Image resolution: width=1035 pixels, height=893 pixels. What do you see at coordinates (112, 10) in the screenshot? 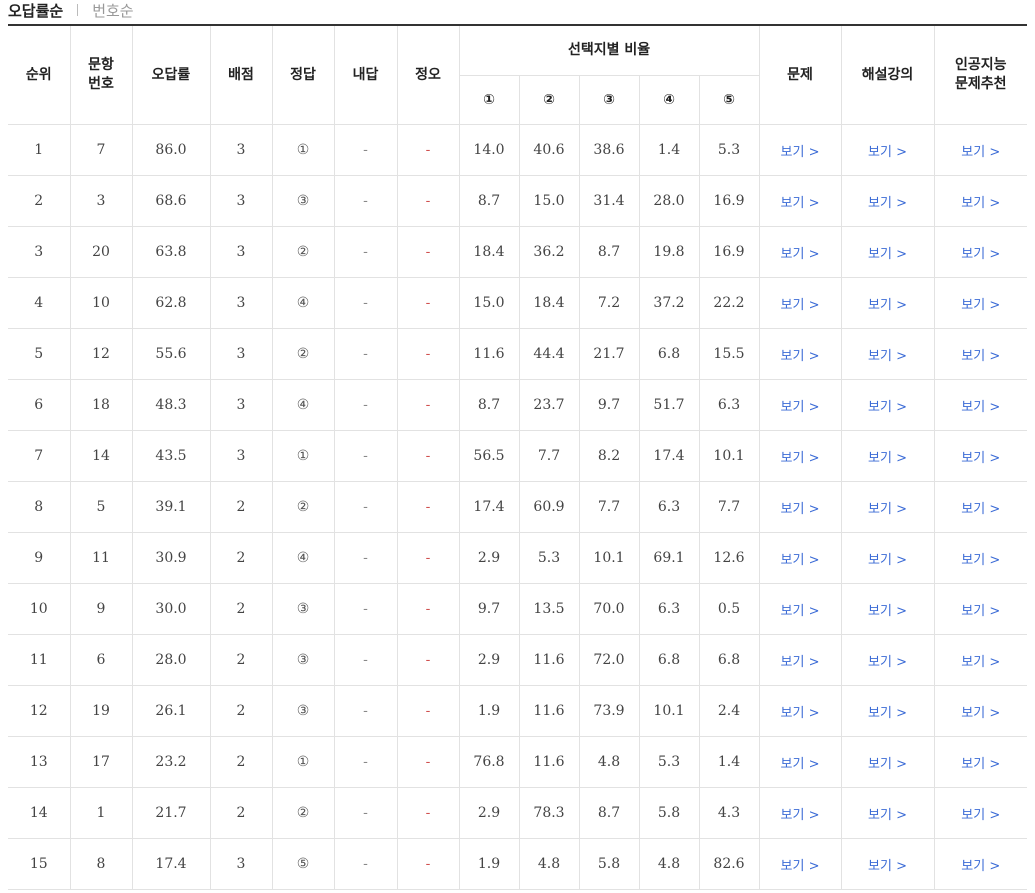
I see `sort-by-number-tab: 번호순` at bounding box center [112, 10].